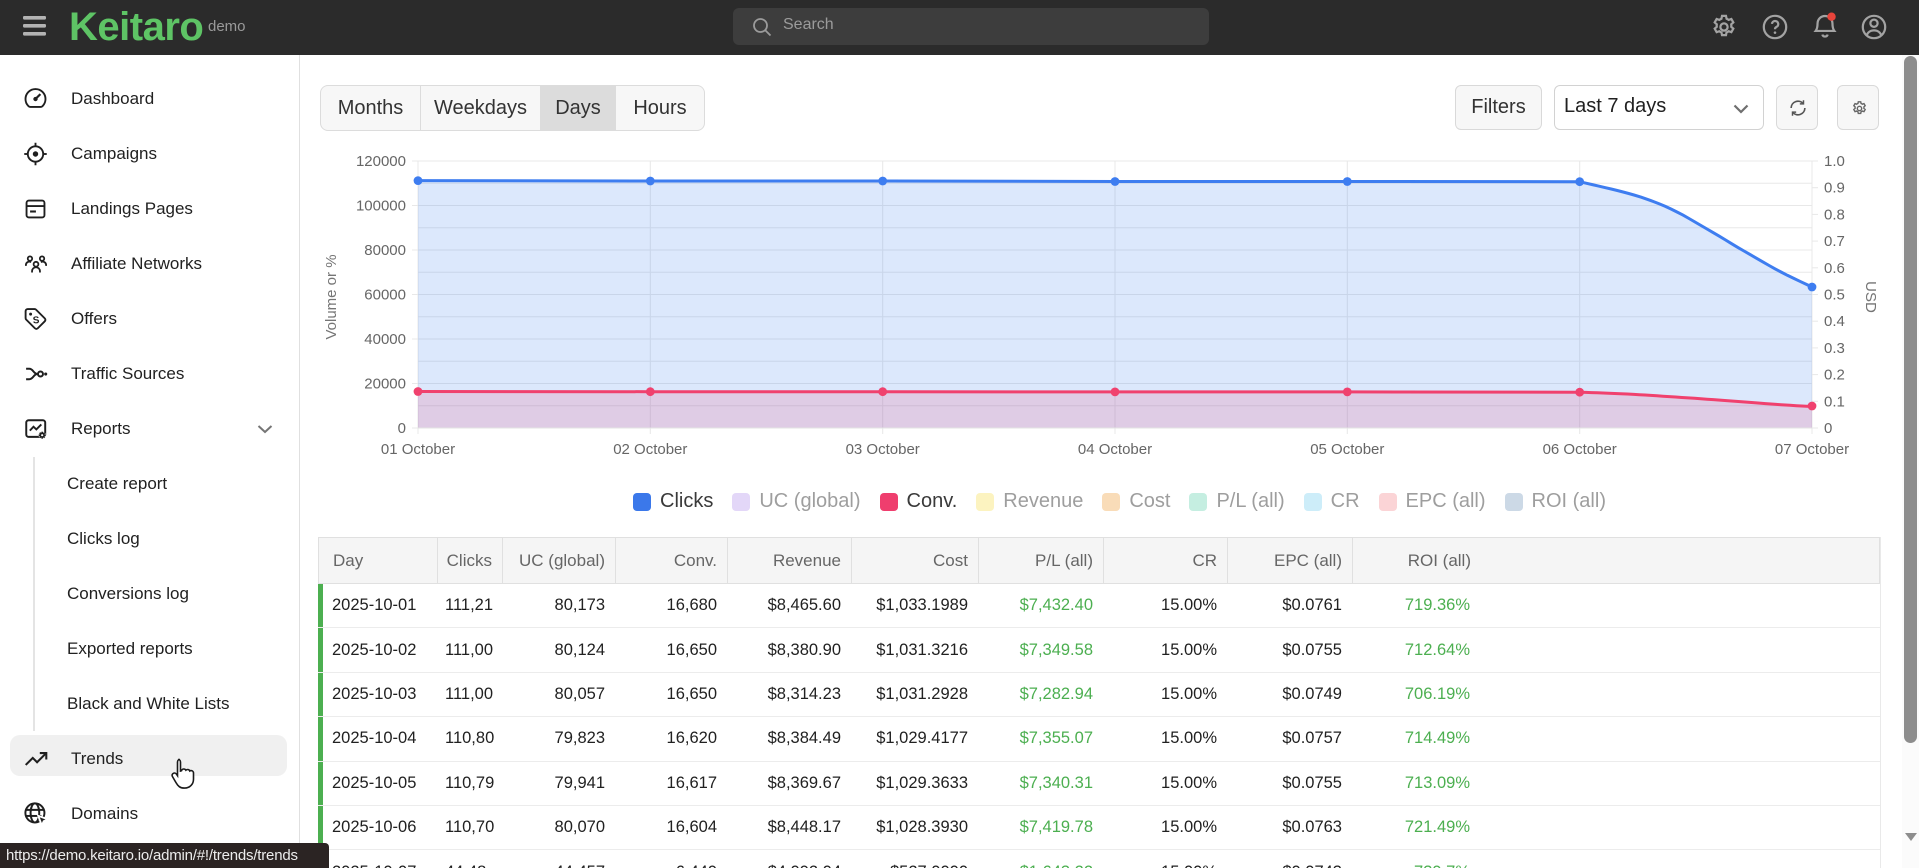 The height and width of the screenshot is (868, 1919). Describe the element at coordinates (650, 449) in the screenshot. I see `svg-text: 02 October` at that location.